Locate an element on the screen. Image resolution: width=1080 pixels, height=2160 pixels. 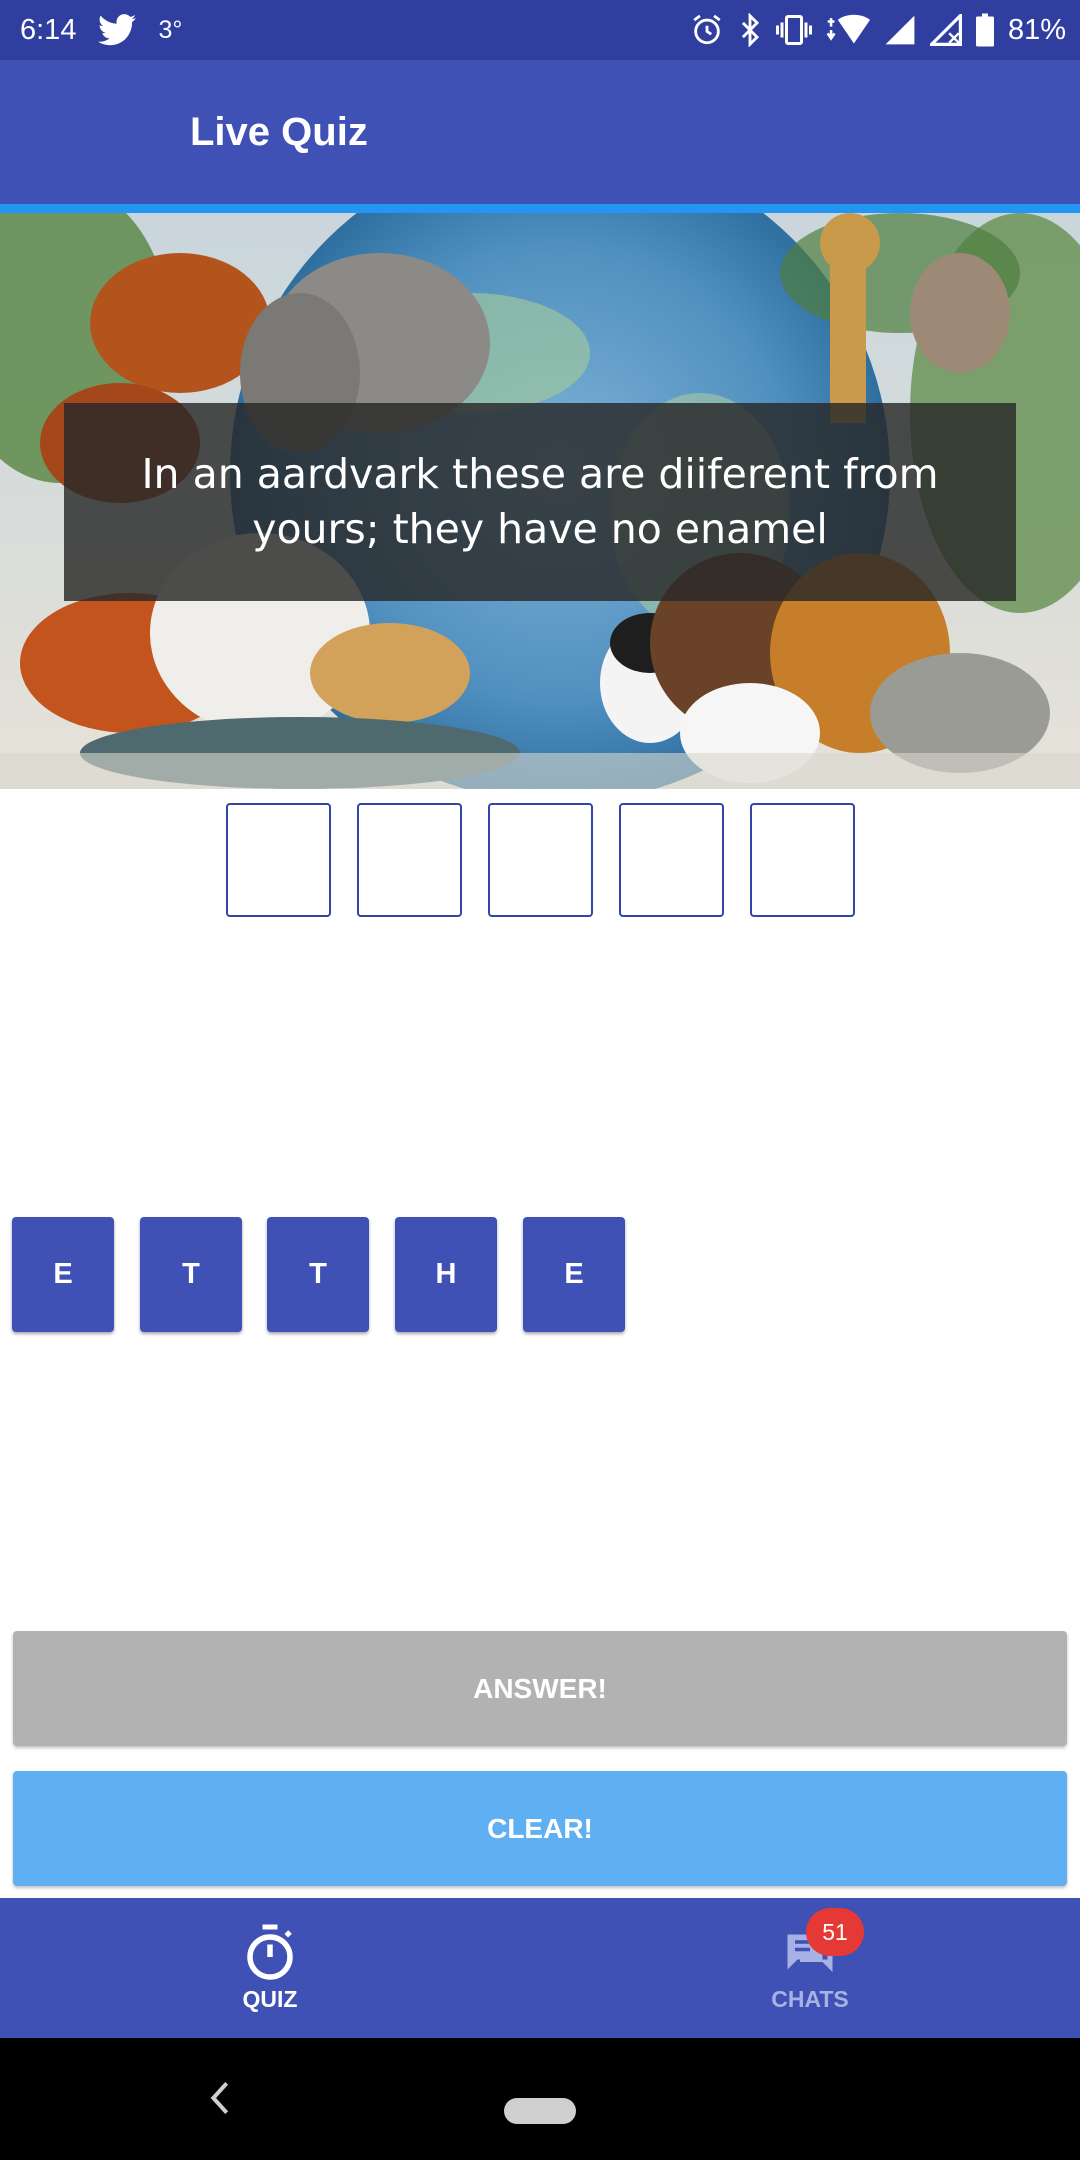
vibrate-icon is located at coordinates (793, 30).